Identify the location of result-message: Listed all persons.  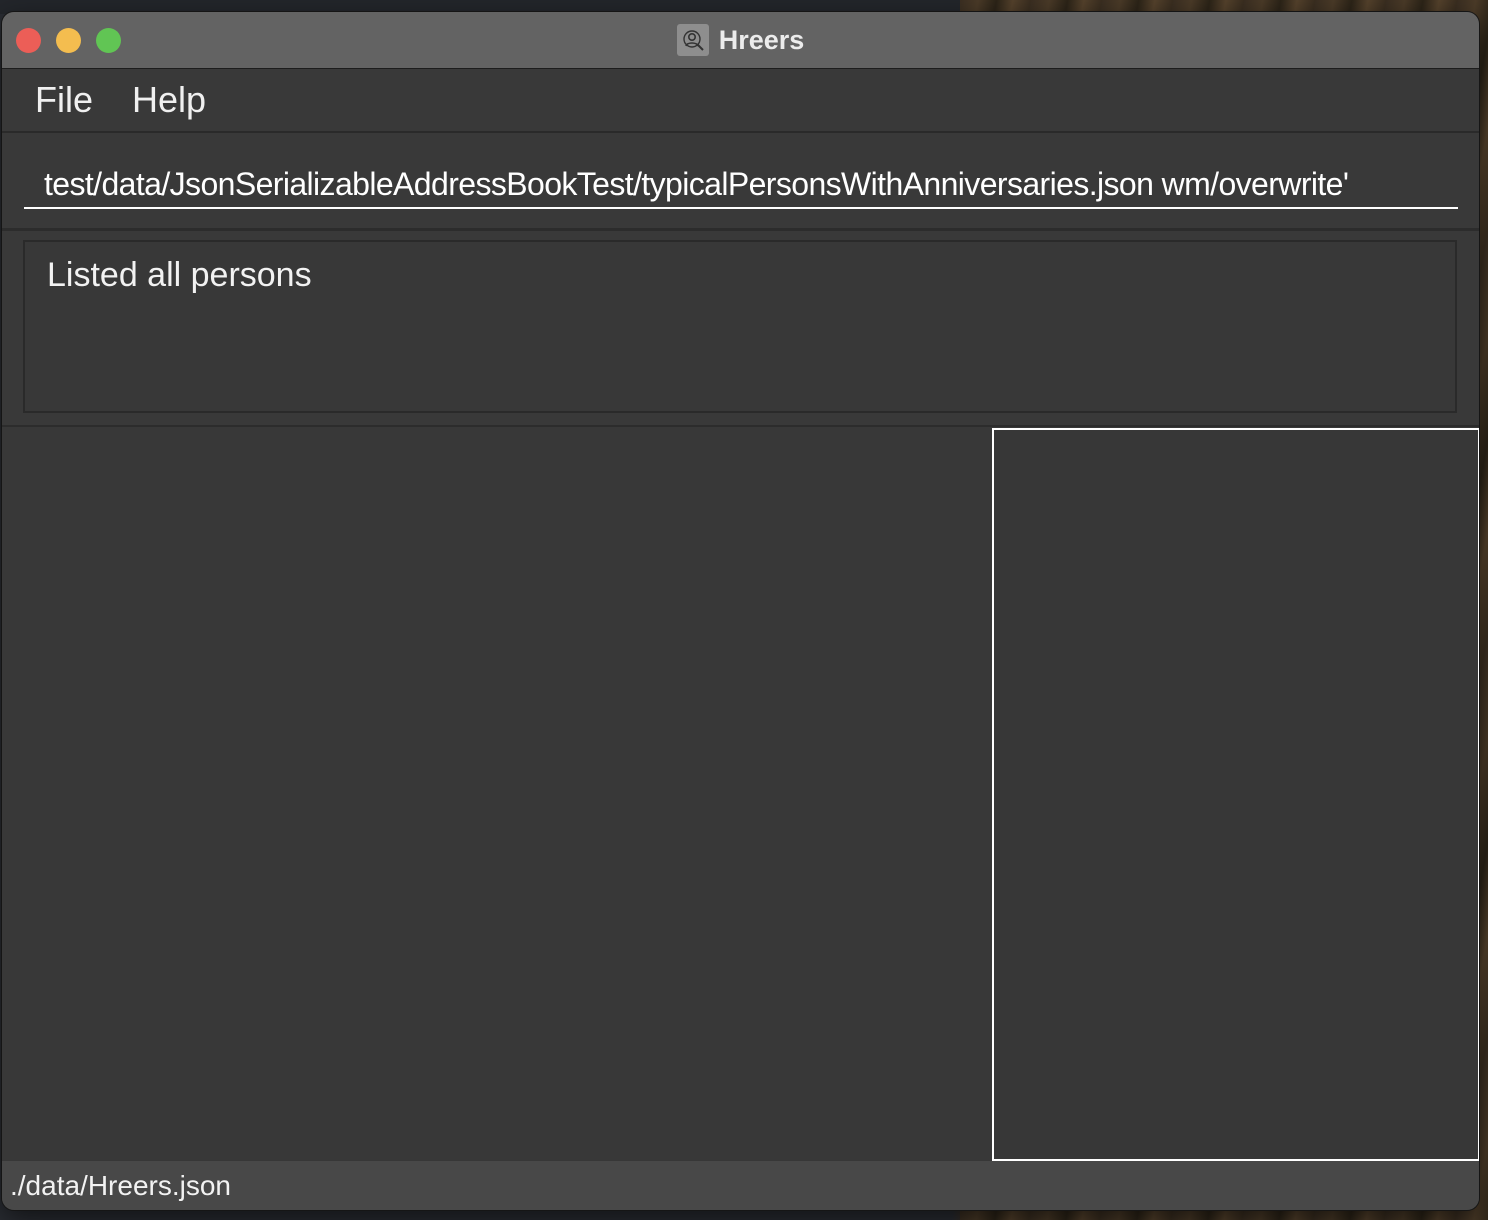
(179, 275).